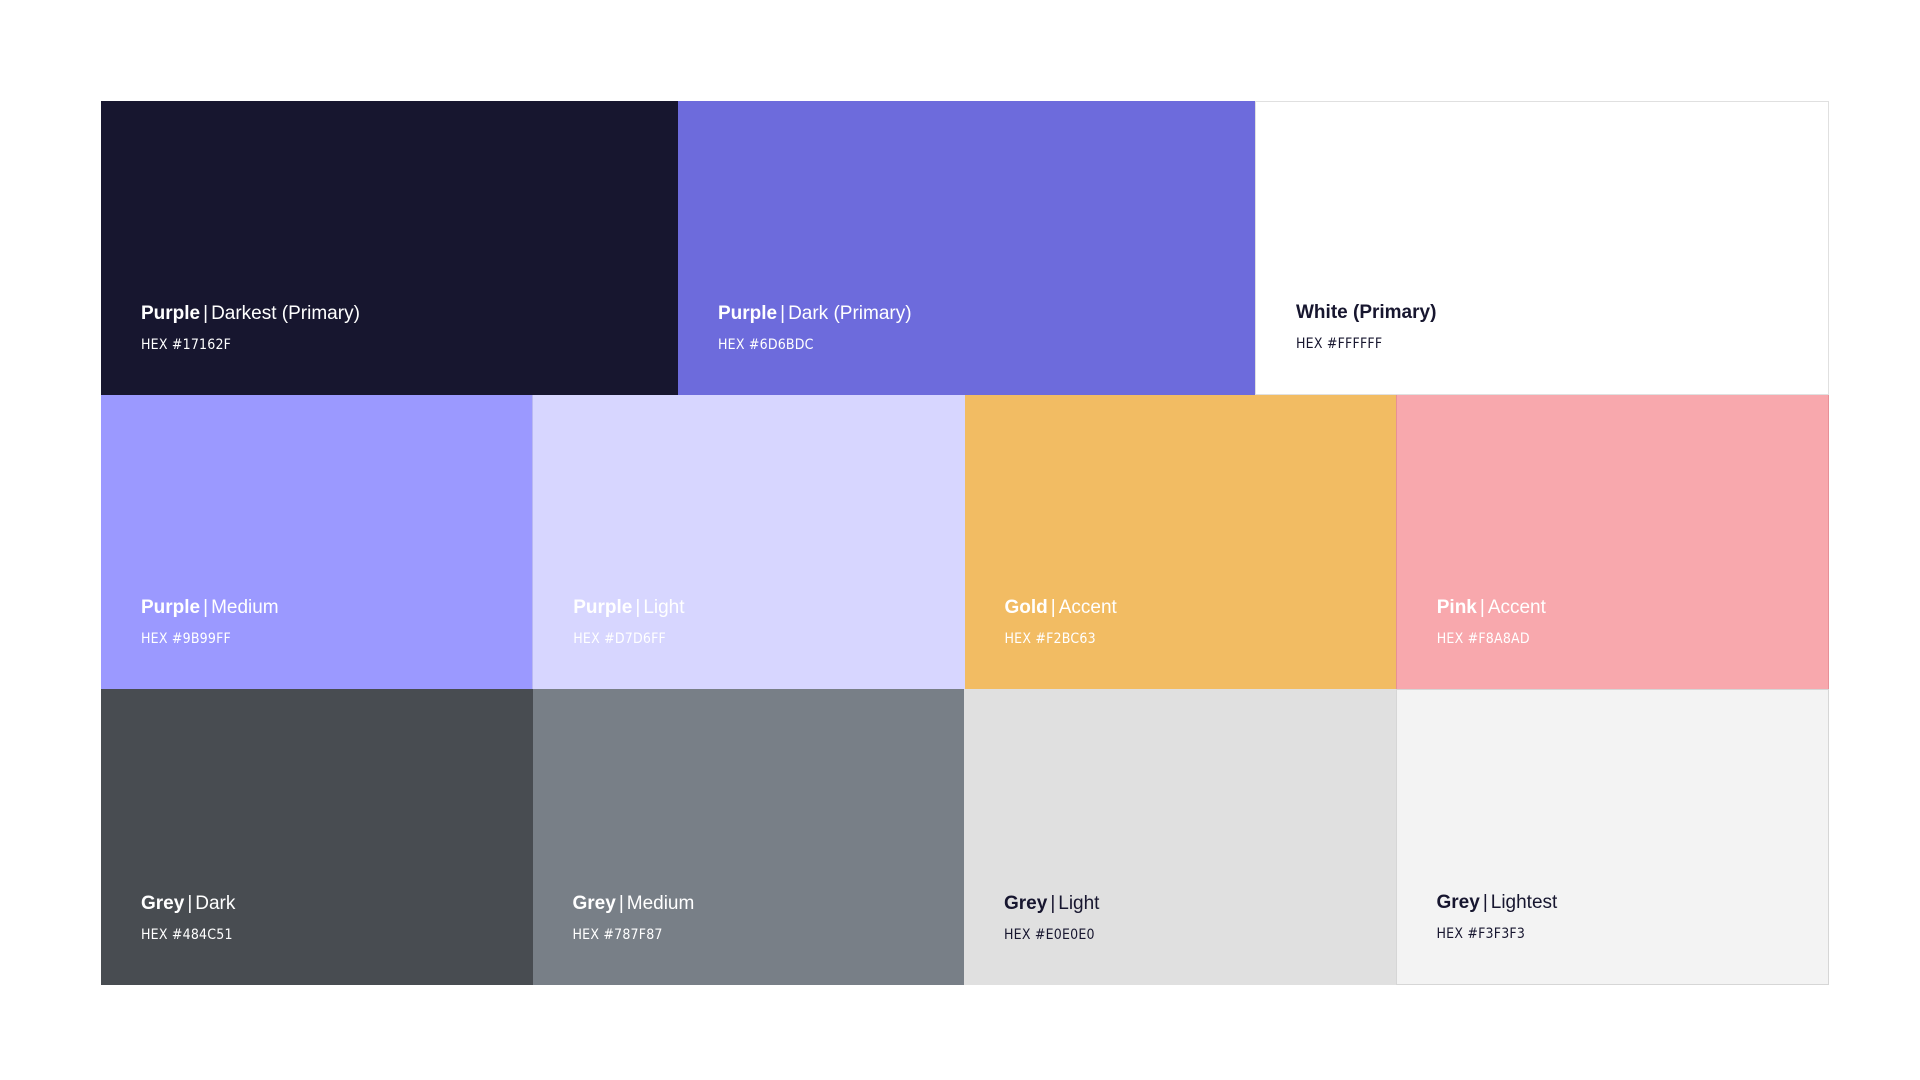  What do you see at coordinates (617, 935) in the screenshot?
I see `swatch-hex: HEX #787F87` at bounding box center [617, 935].